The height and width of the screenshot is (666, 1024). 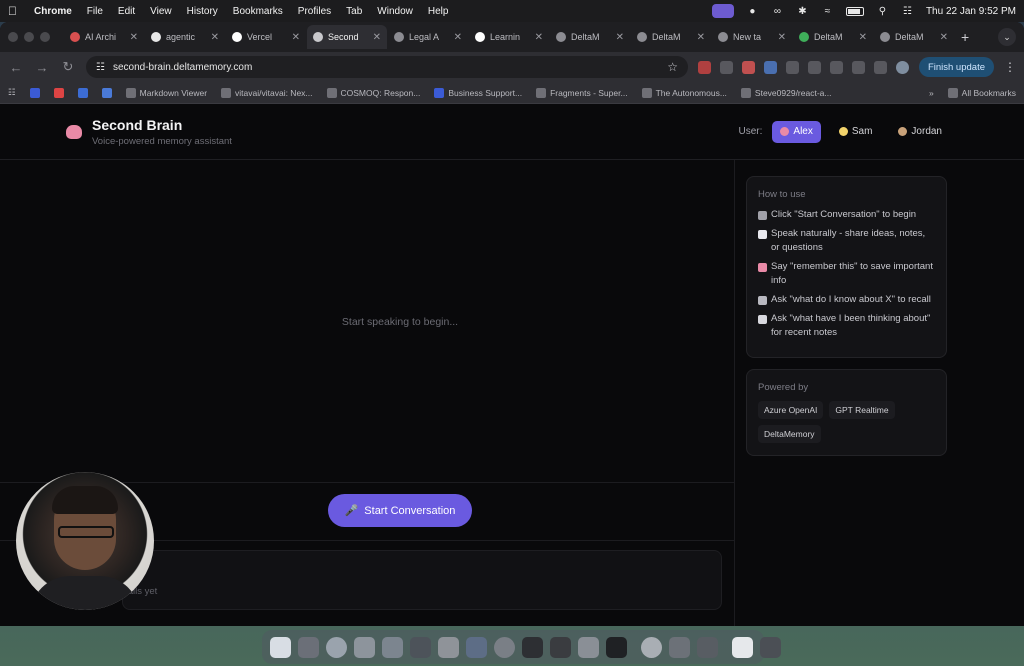 What do you see at coordinates (68, 67) in the screenshot?
I see `reload-icon: ↻` at bounding box center [68, 67].